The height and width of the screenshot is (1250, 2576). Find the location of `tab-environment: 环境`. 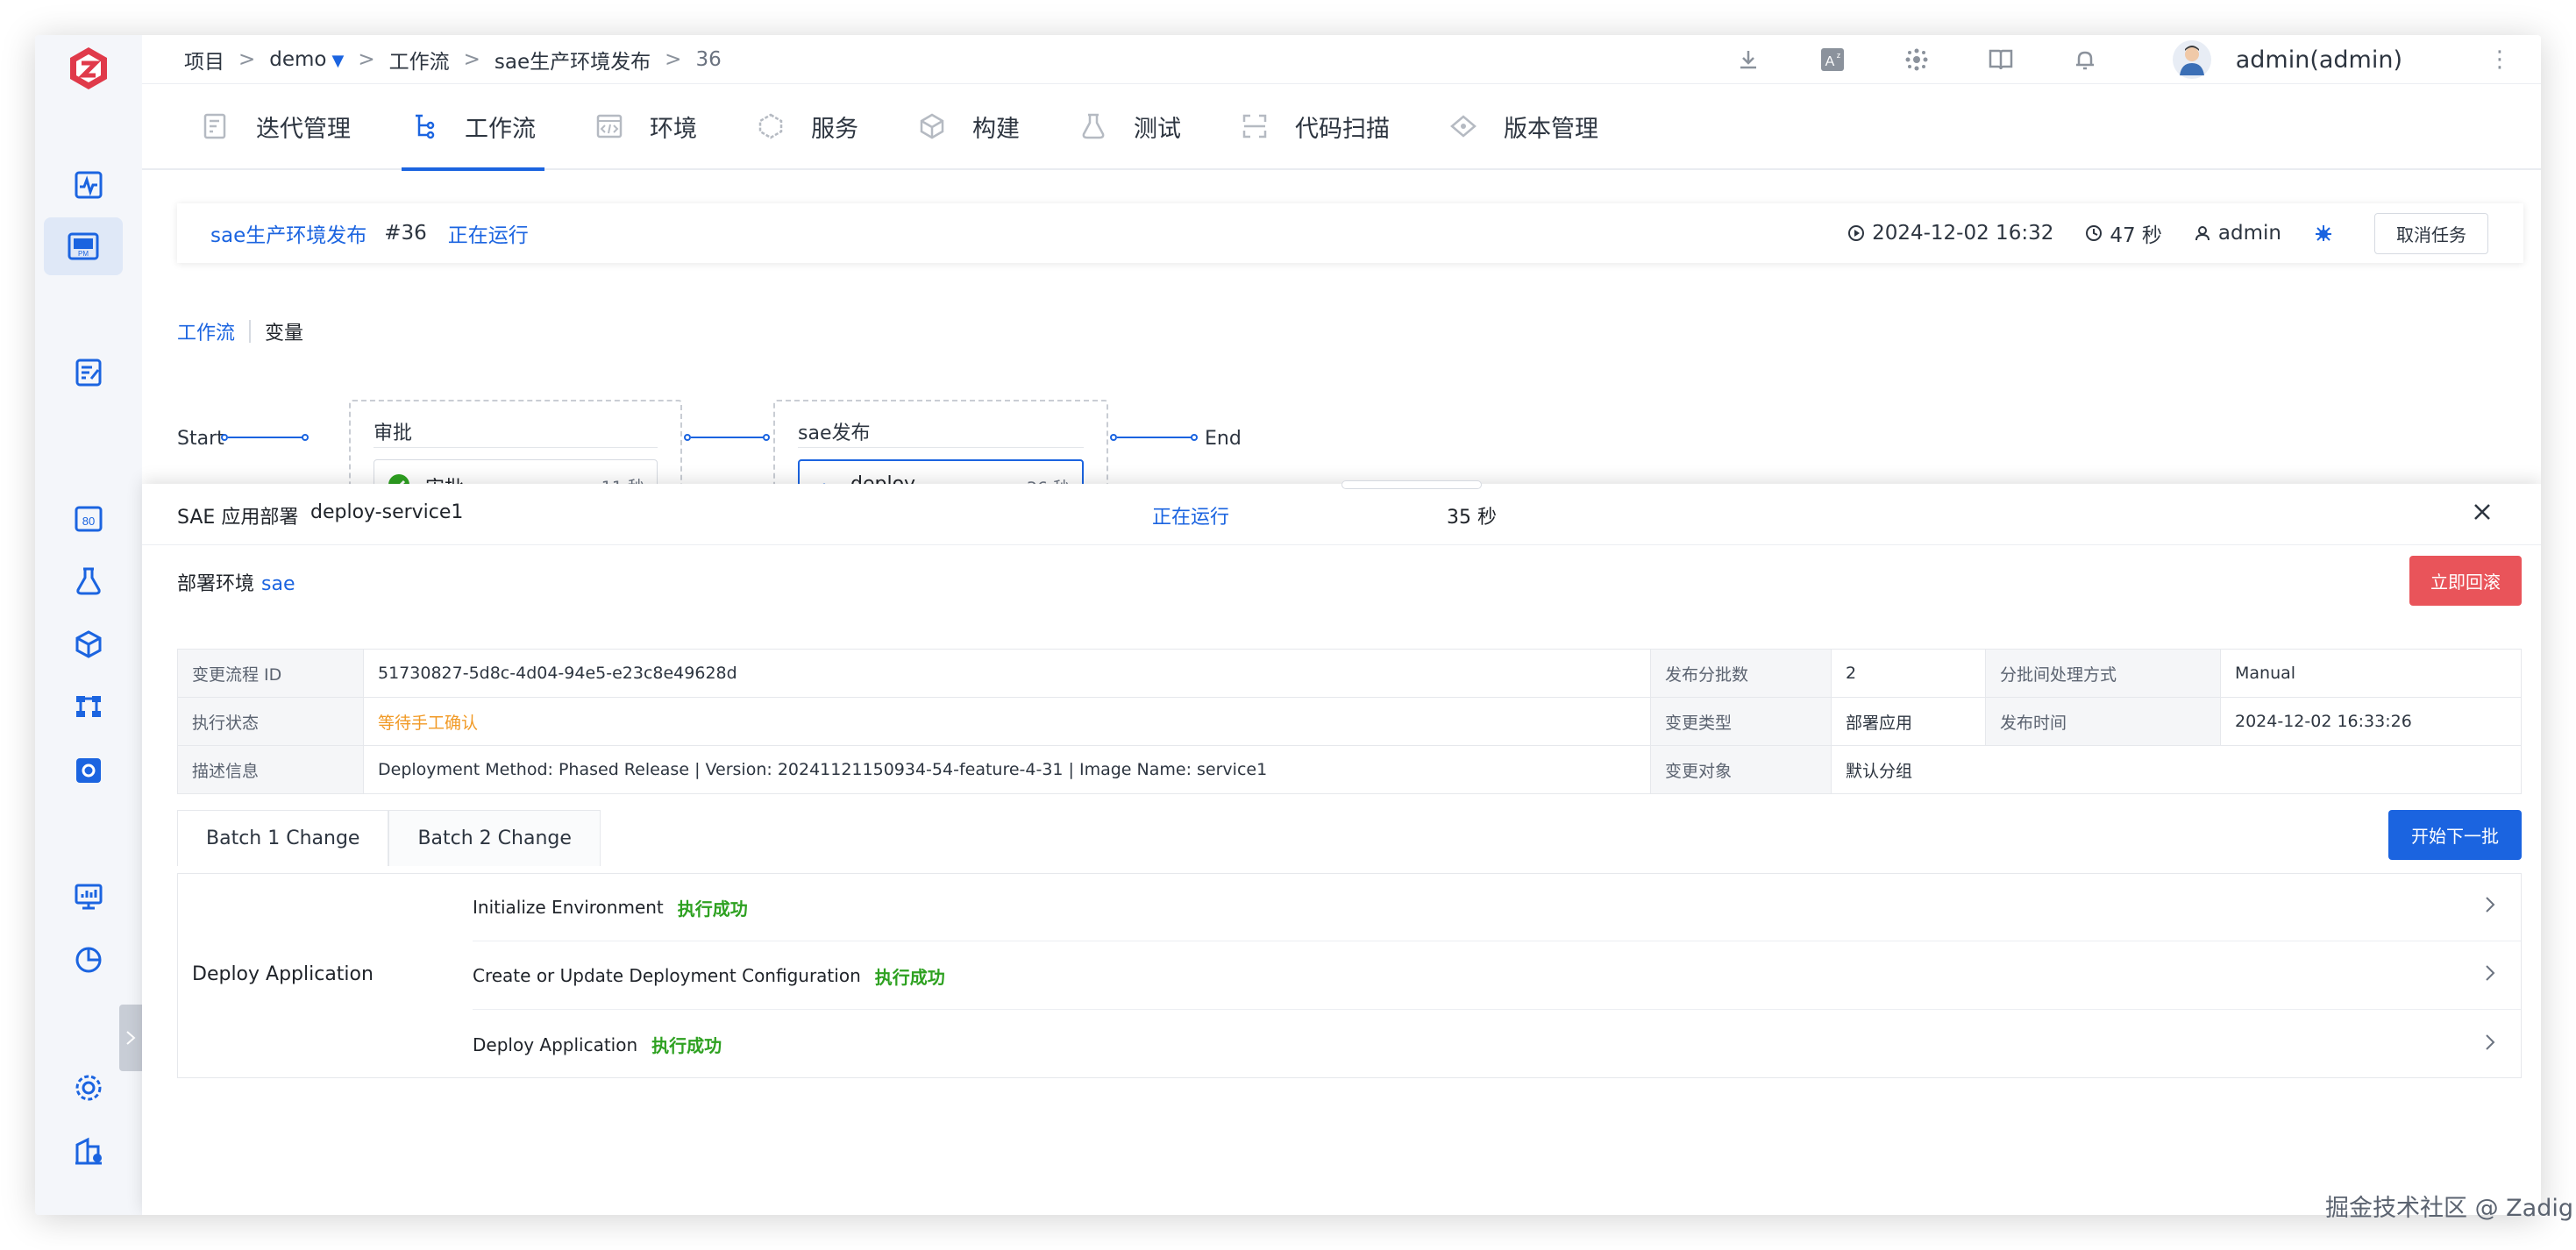

tab-environment: 环境 is located at coordinates (646, 126).